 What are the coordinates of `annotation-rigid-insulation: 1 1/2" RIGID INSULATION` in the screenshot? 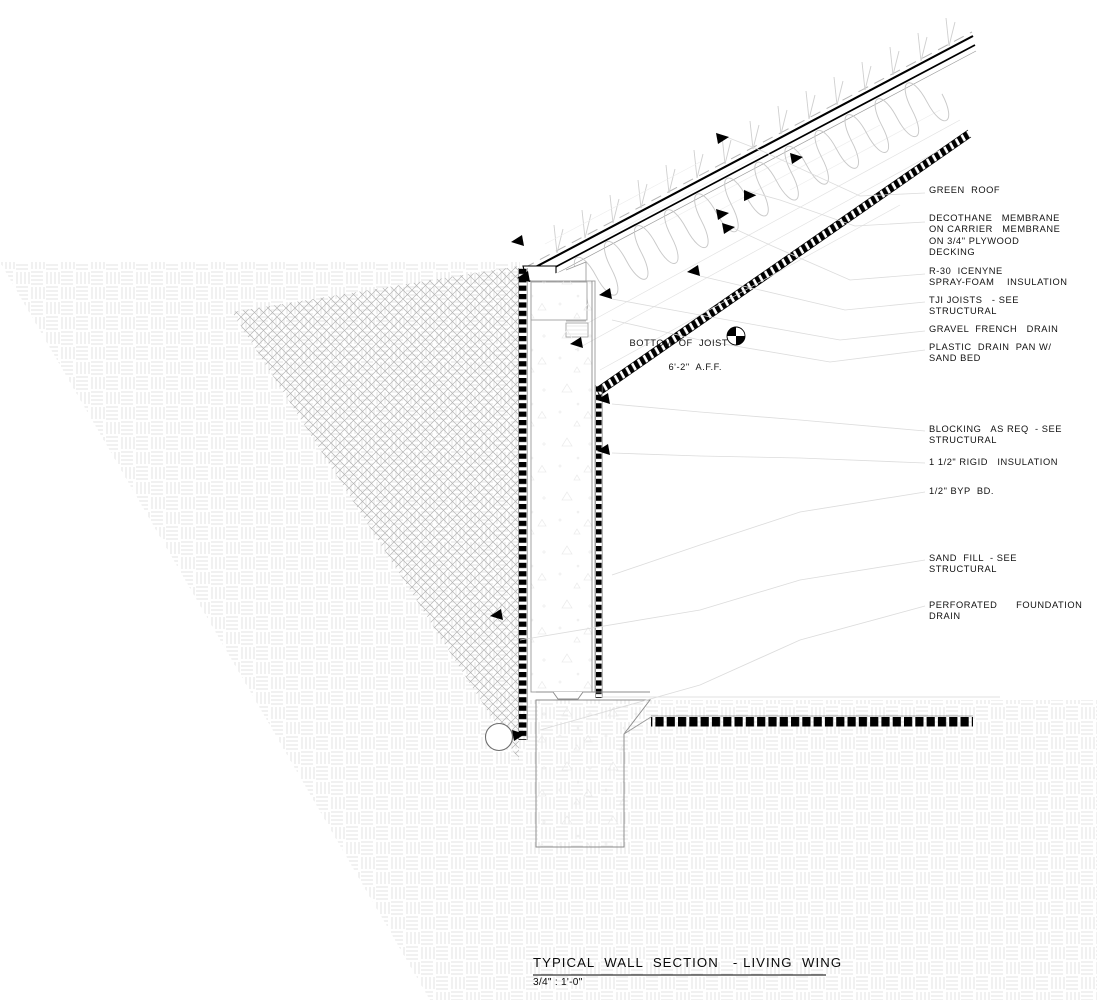 It's located at (993, 462).